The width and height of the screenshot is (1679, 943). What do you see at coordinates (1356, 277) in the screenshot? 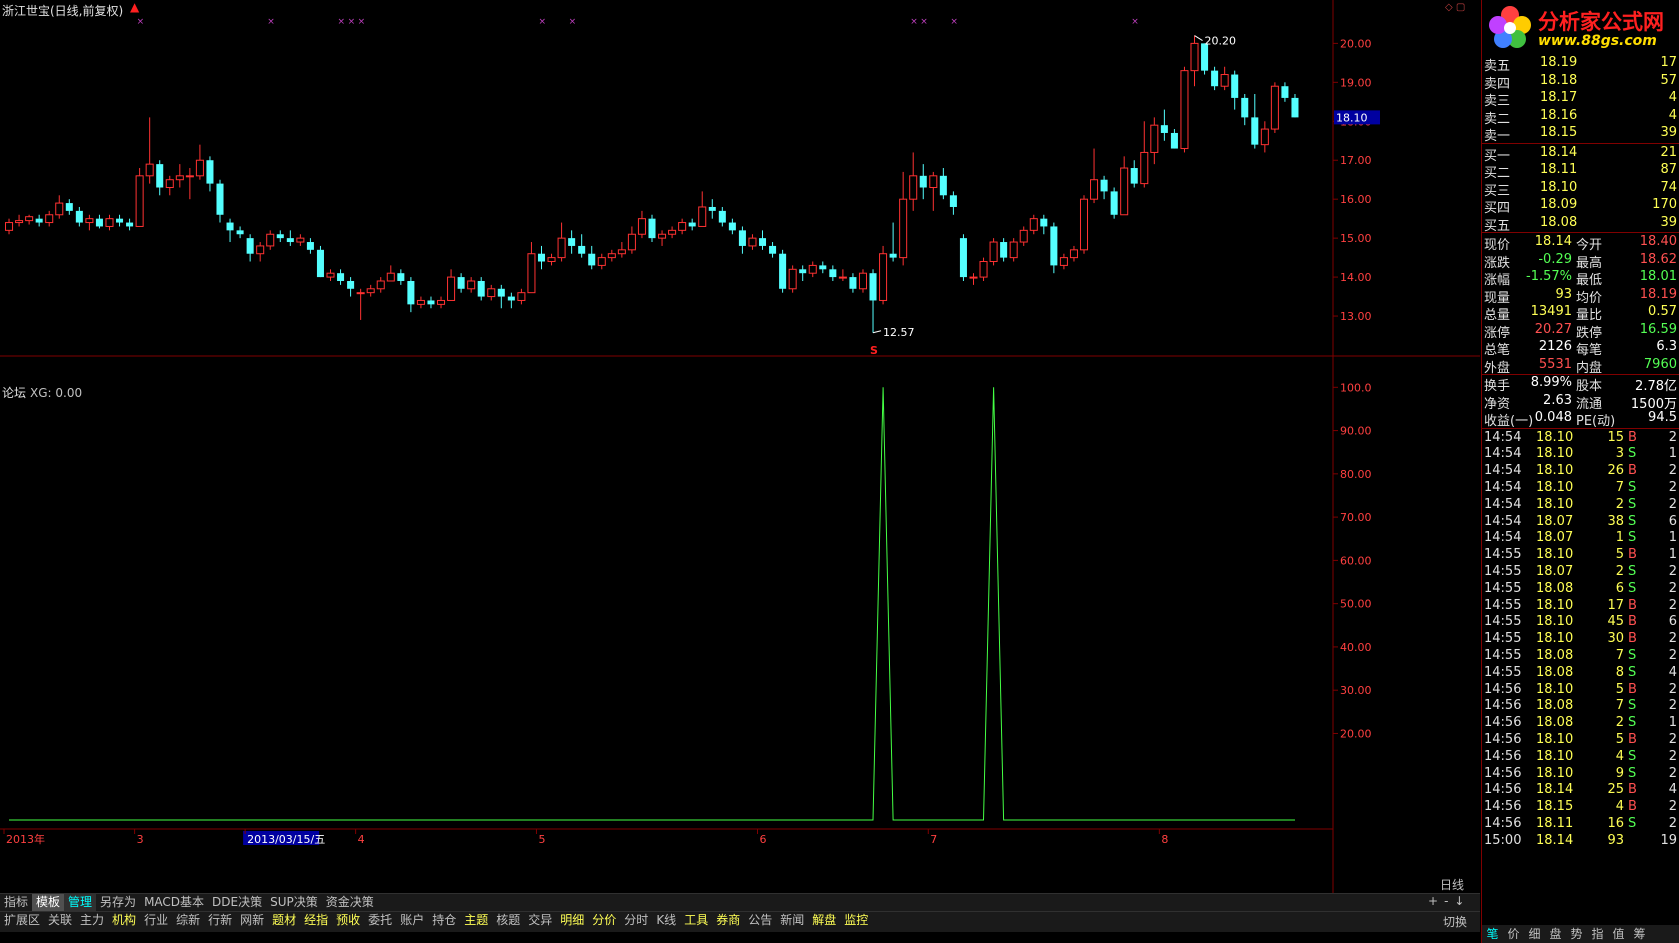
I see `price-tick-label: 14.00` at bounding box center [1356, 277].